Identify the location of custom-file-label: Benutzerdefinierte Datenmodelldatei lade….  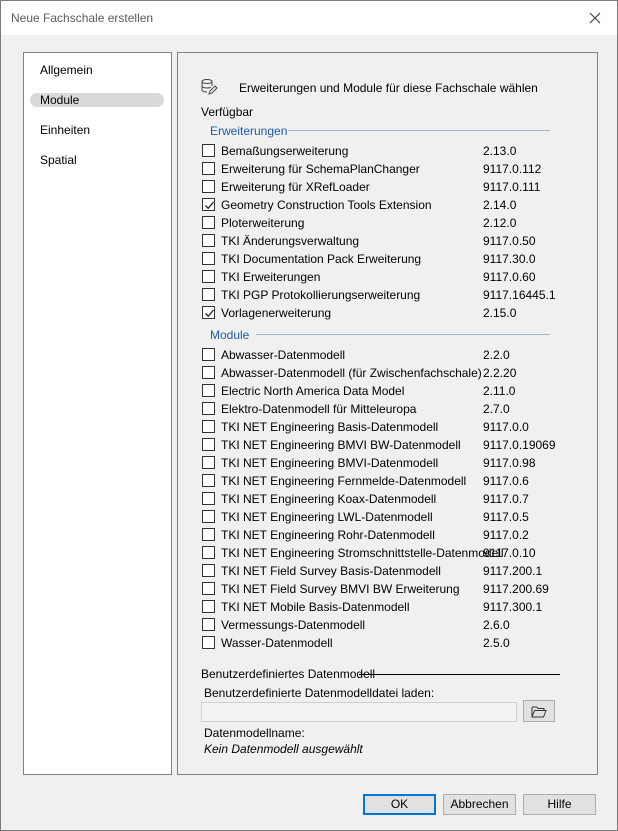
(319, 693).